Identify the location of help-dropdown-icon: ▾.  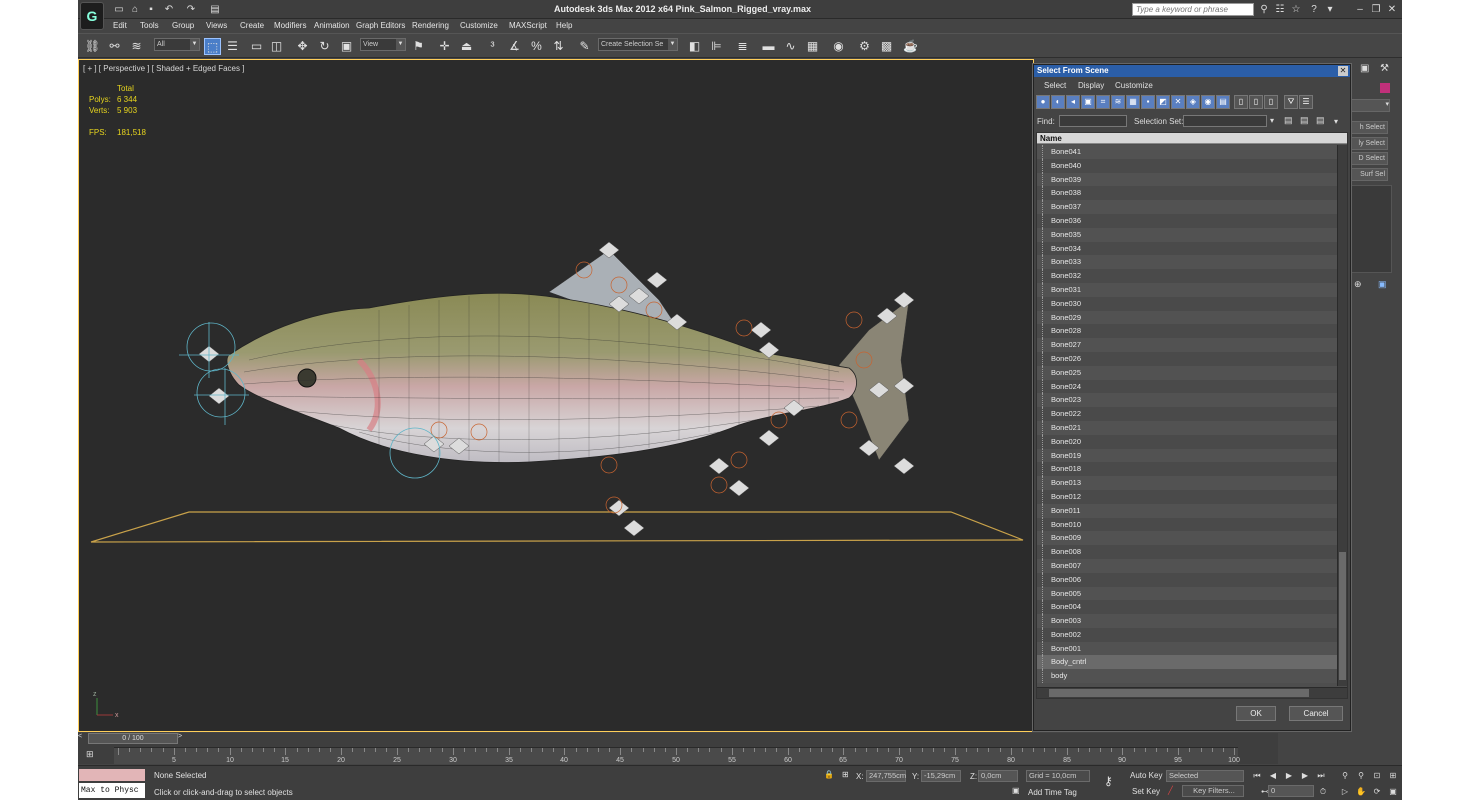
(1330, 9).